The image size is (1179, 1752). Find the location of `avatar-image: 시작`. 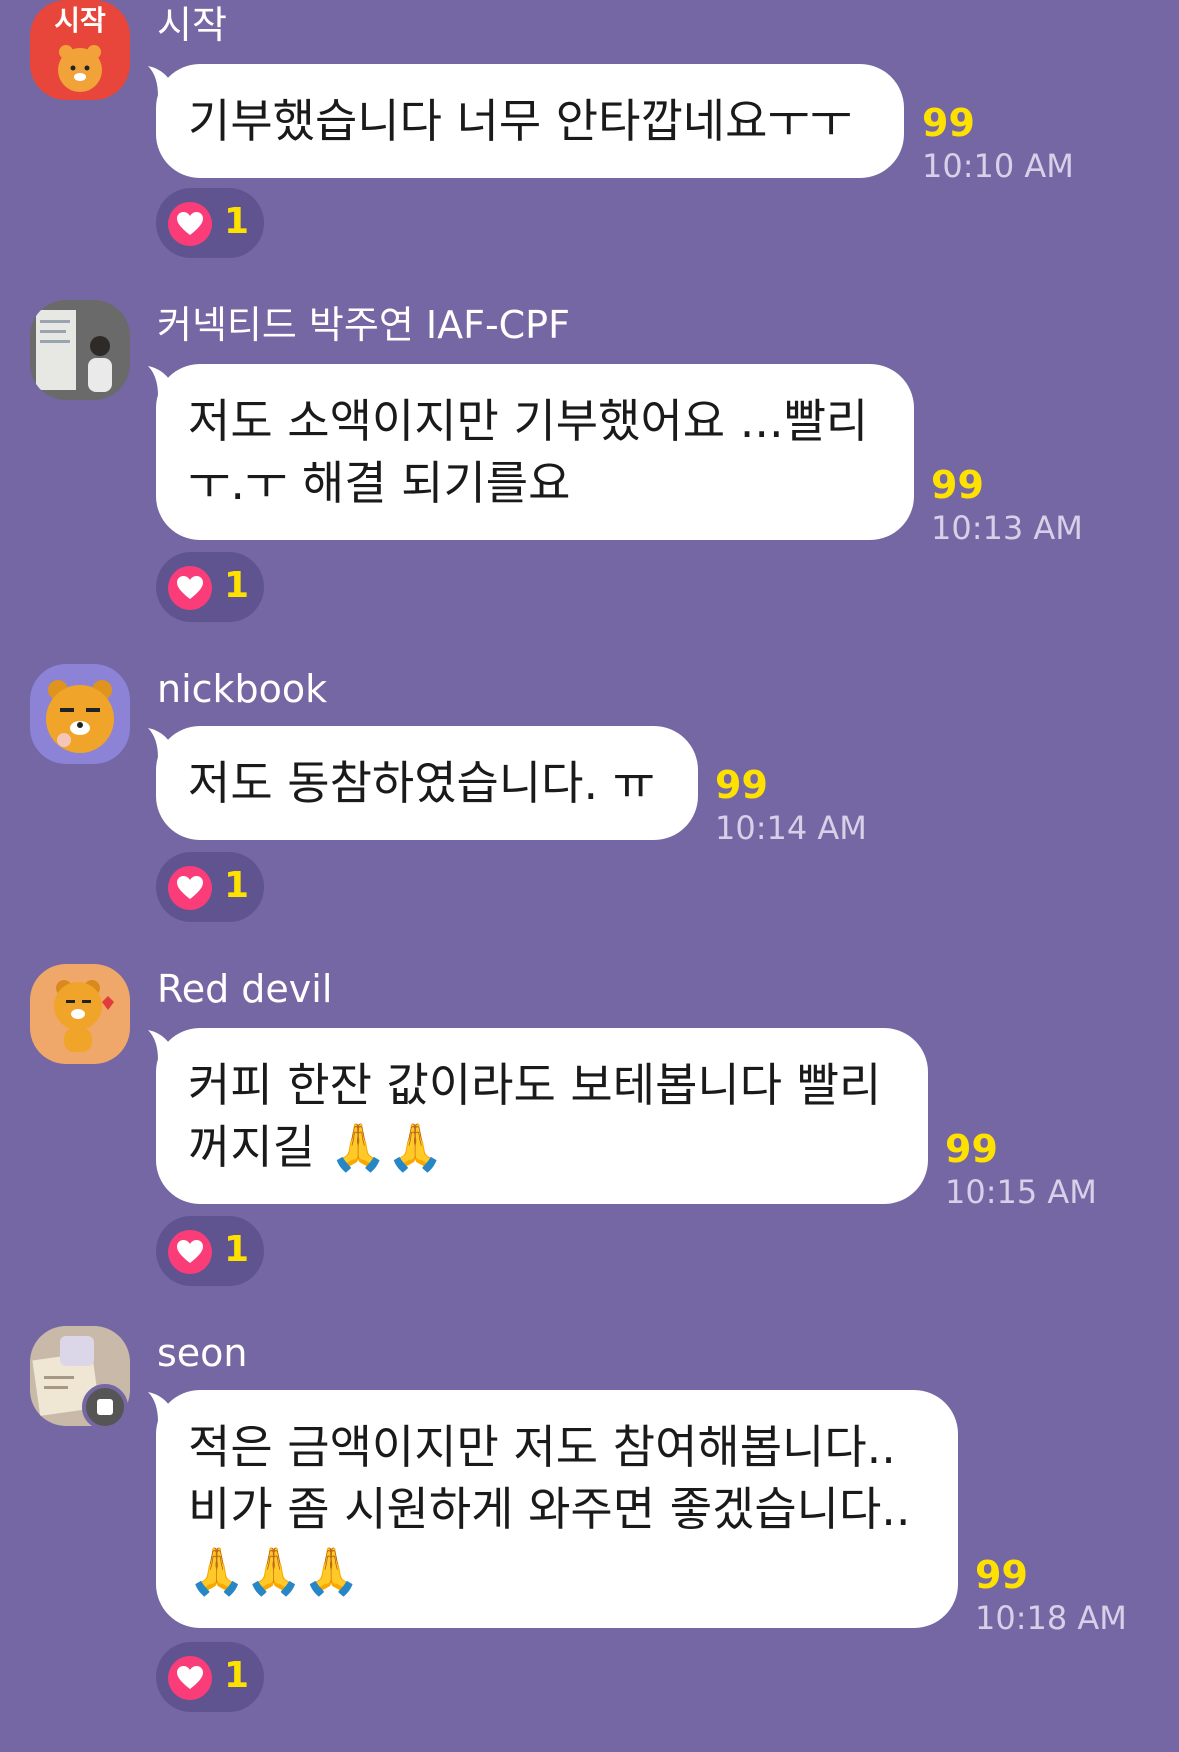

avatar-image: 시작 is located at coordinates (80, 50).